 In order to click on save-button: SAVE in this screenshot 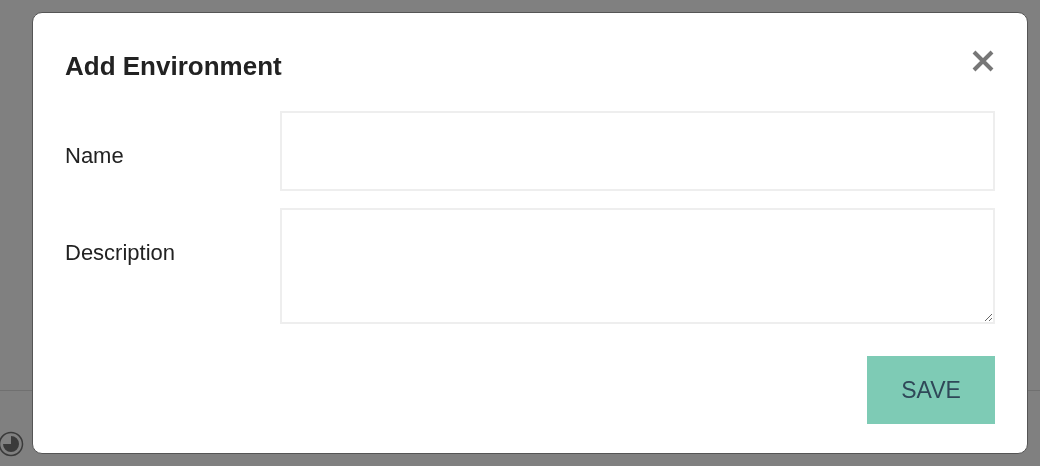, I will do `click(931, 390)`.